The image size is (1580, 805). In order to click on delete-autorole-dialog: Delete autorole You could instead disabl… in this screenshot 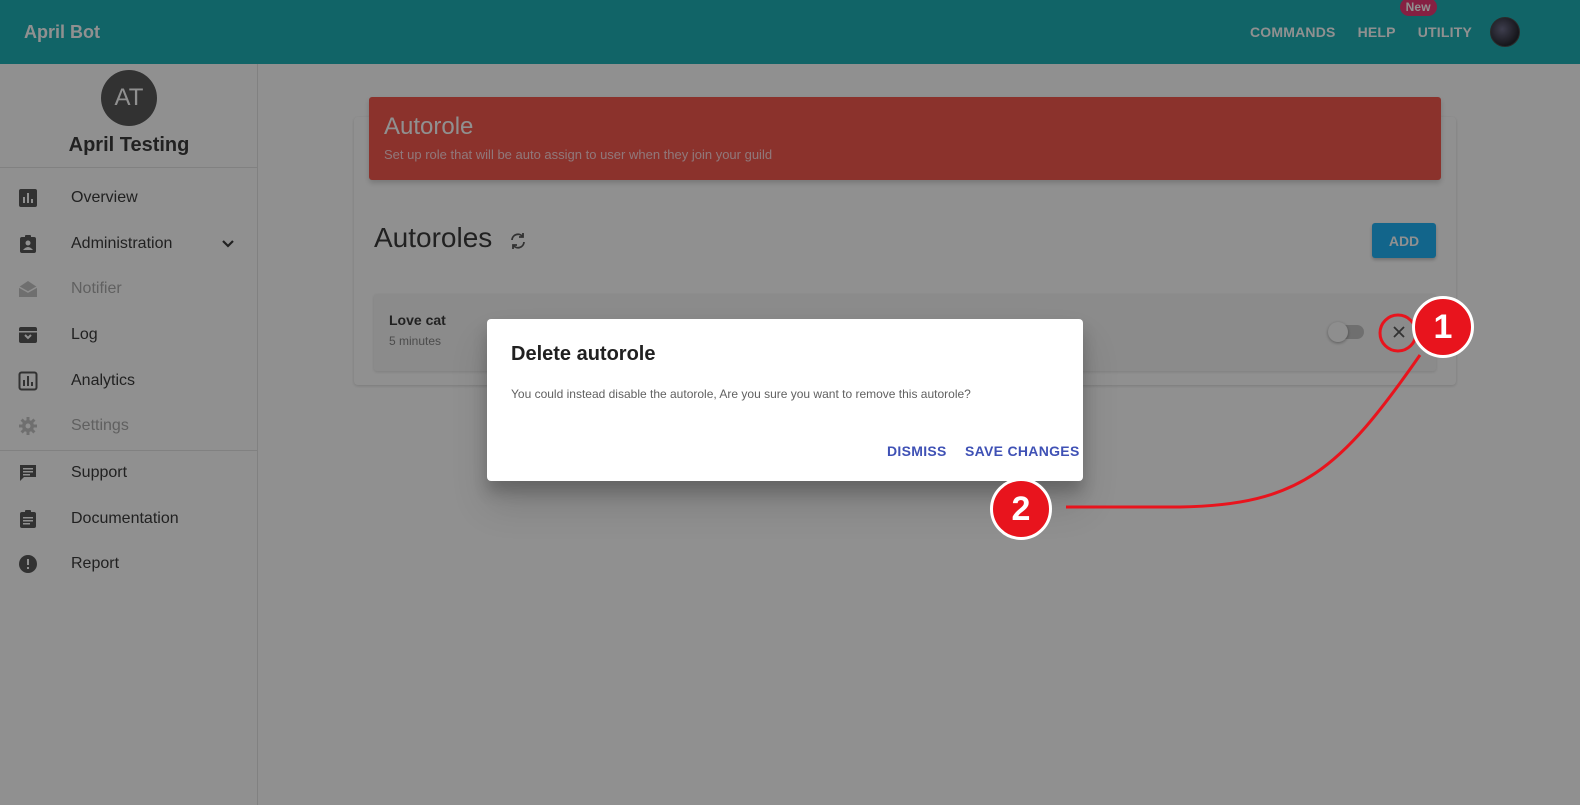, I will do `click(785, 400)`.